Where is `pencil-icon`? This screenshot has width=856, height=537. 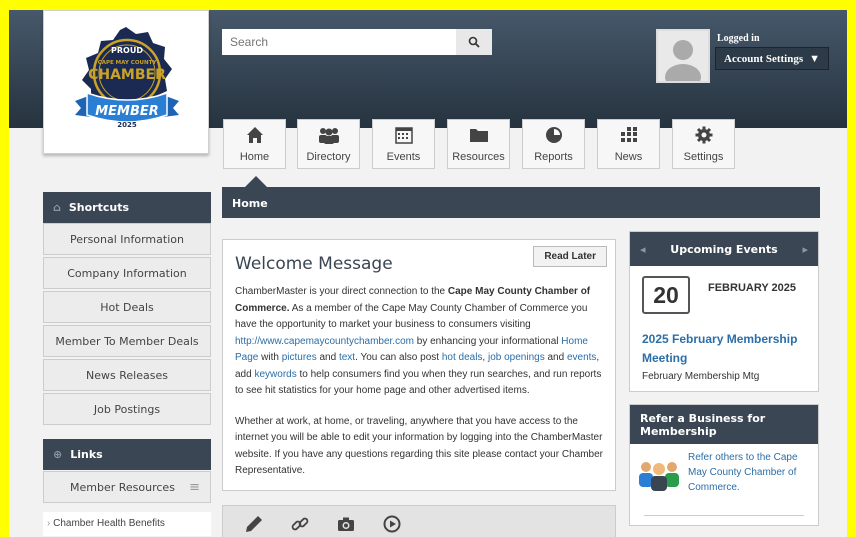 pencil-icon is located at coordinates (254, 525).